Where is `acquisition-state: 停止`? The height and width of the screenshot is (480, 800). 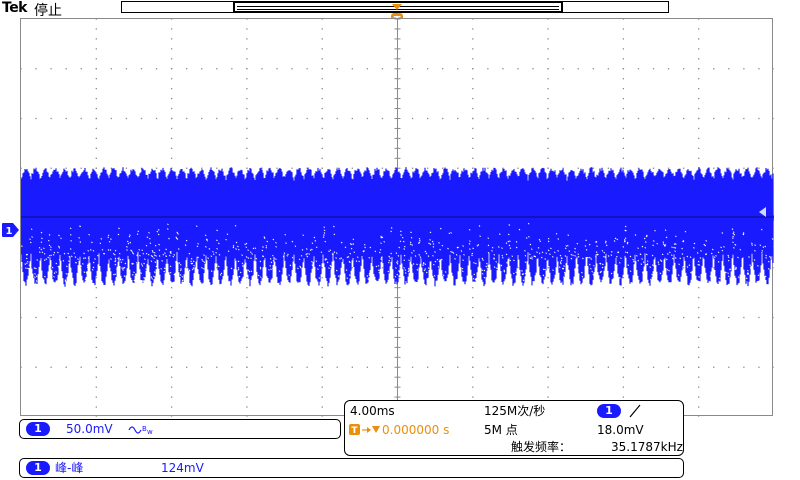 acquisition-state: 停止 is located at coordinates (48, 11).